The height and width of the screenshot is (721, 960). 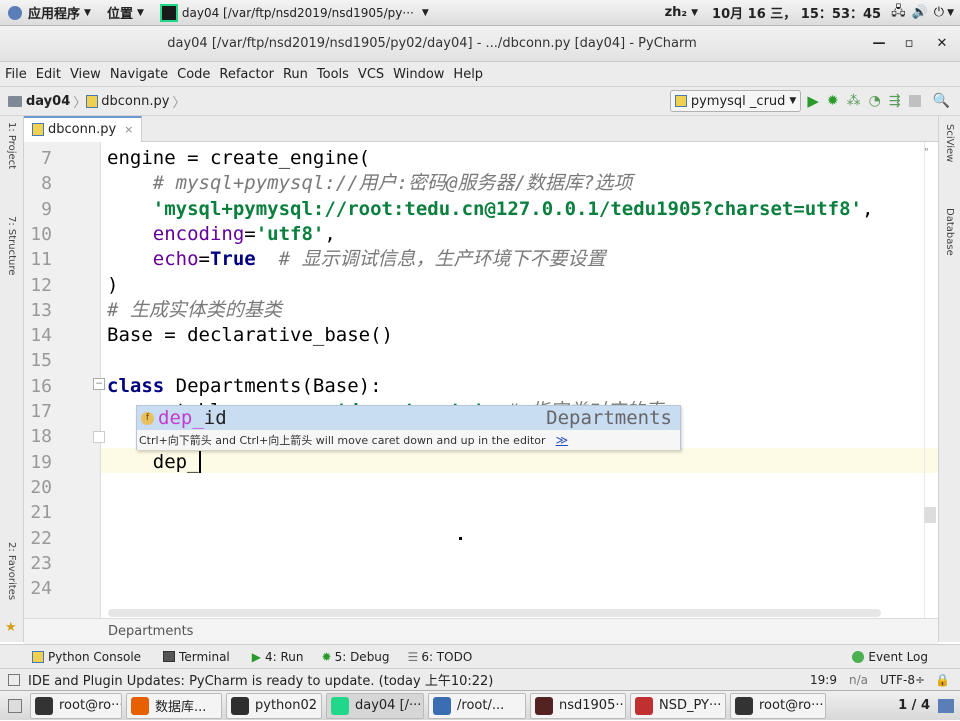 What do you see at coordinates (128, 129) in the screenshot?
I see `close-tab-icon: ×` at bounding box center [128, 129].